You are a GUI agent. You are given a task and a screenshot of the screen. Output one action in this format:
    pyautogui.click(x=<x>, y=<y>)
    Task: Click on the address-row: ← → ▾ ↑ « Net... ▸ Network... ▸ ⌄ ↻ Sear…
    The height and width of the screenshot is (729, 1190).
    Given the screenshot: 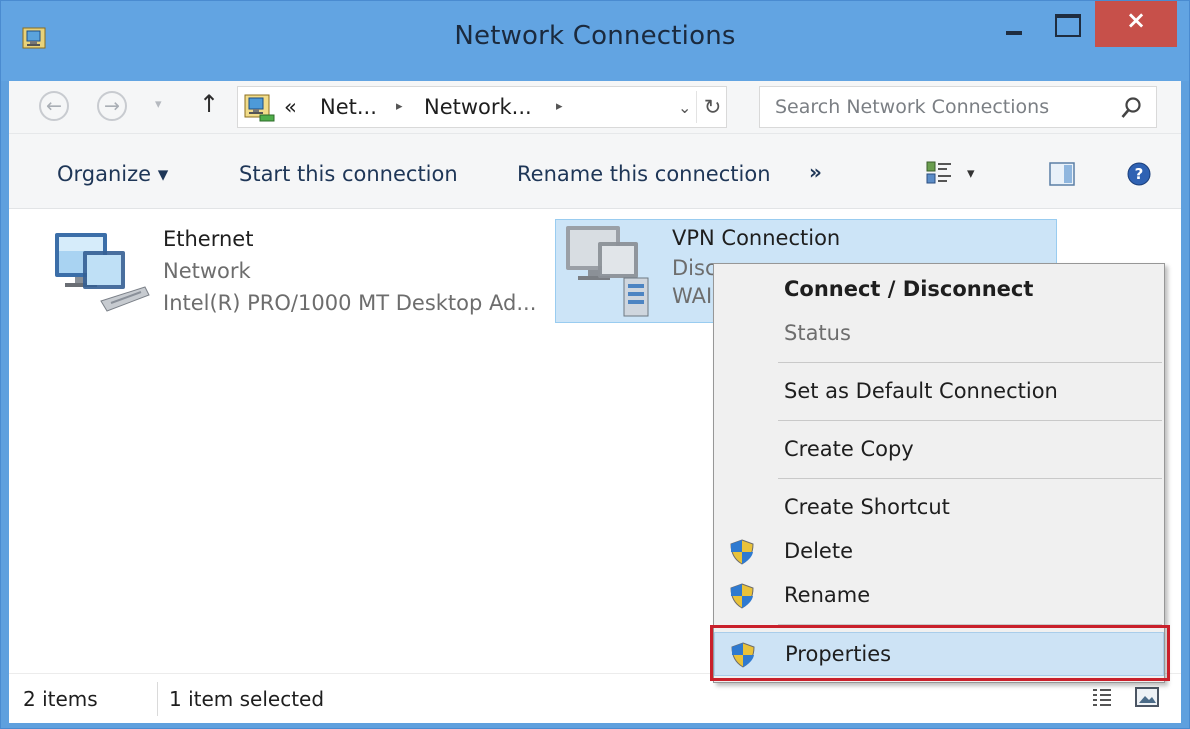 What is the action you would take?
    pyautogui.click(x=595, y=107)
    